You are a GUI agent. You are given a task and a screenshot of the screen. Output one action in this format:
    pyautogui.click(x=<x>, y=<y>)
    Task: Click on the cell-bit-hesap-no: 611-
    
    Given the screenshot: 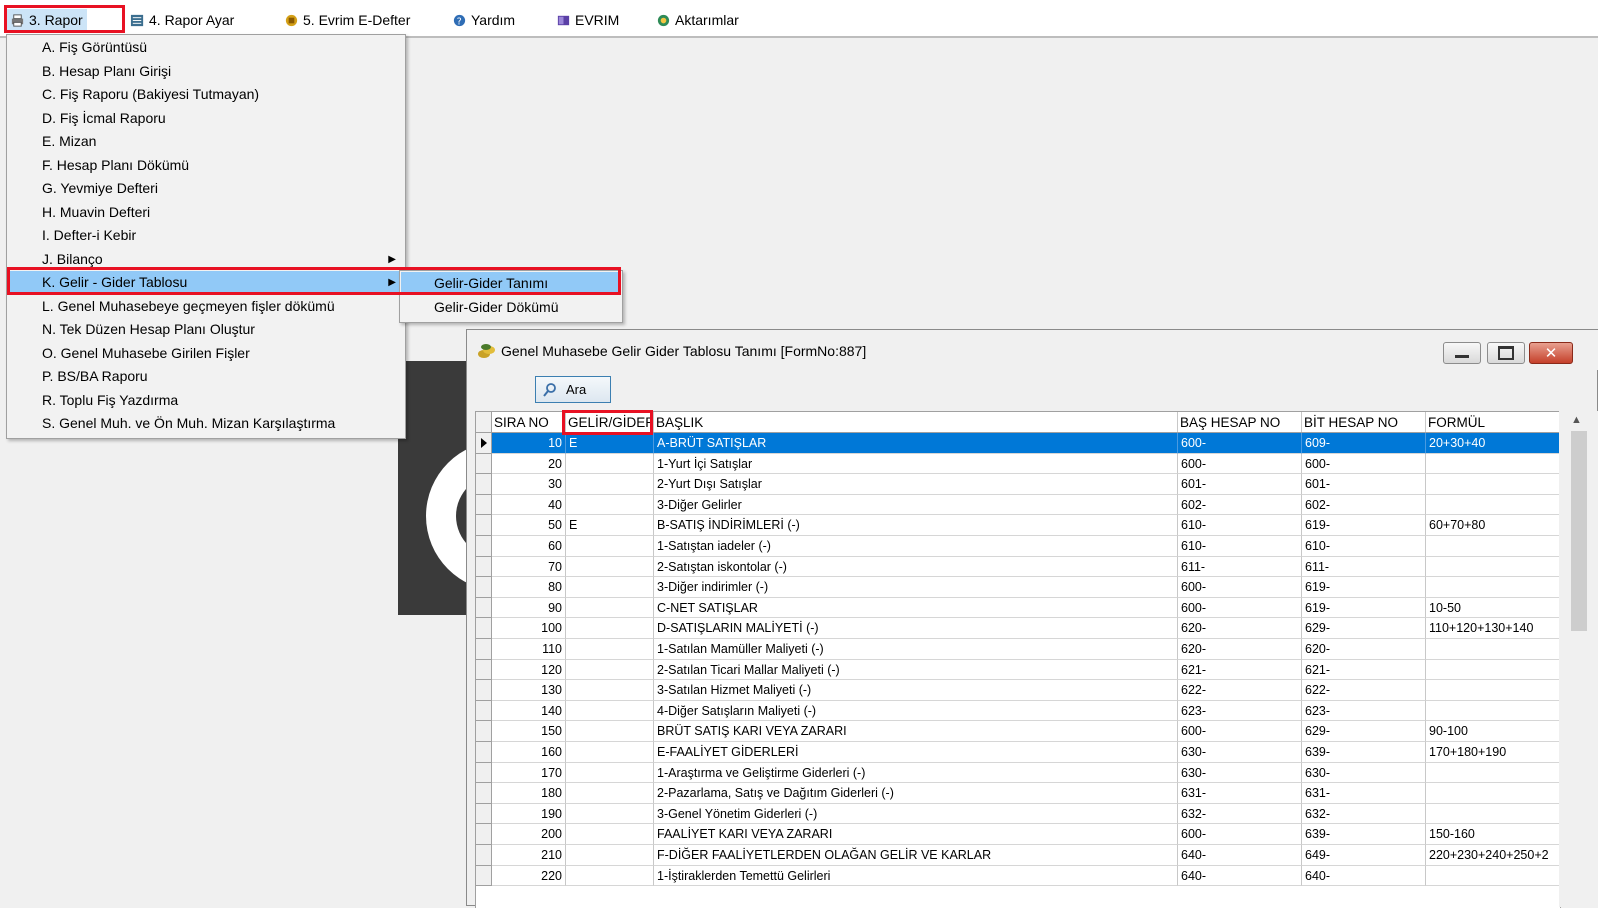 What is the action you would take?
    pyautogui.click(x=1364, y=567)
    